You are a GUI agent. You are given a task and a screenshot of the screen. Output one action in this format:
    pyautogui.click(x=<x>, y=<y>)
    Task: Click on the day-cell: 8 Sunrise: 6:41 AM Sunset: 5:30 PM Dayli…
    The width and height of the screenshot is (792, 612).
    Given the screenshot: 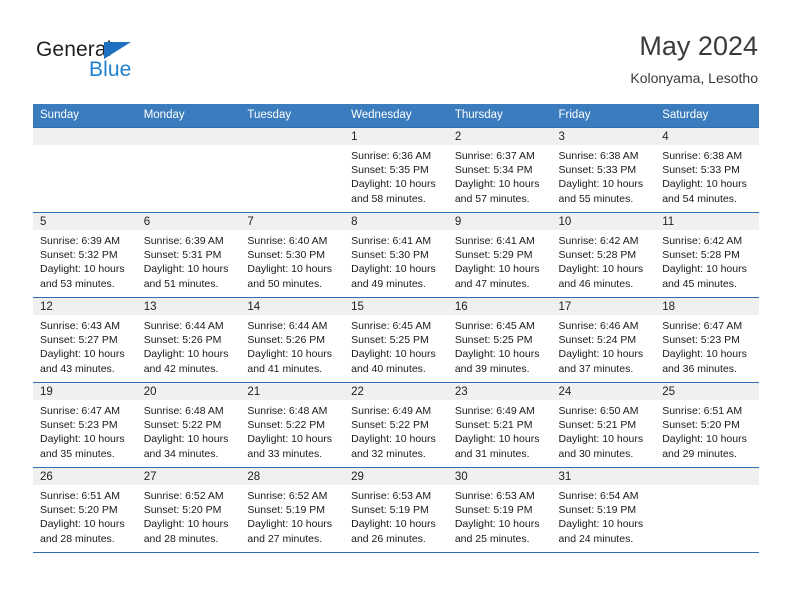 What is the action you would take?
    pyautogui.click(x=396, y=255)
    